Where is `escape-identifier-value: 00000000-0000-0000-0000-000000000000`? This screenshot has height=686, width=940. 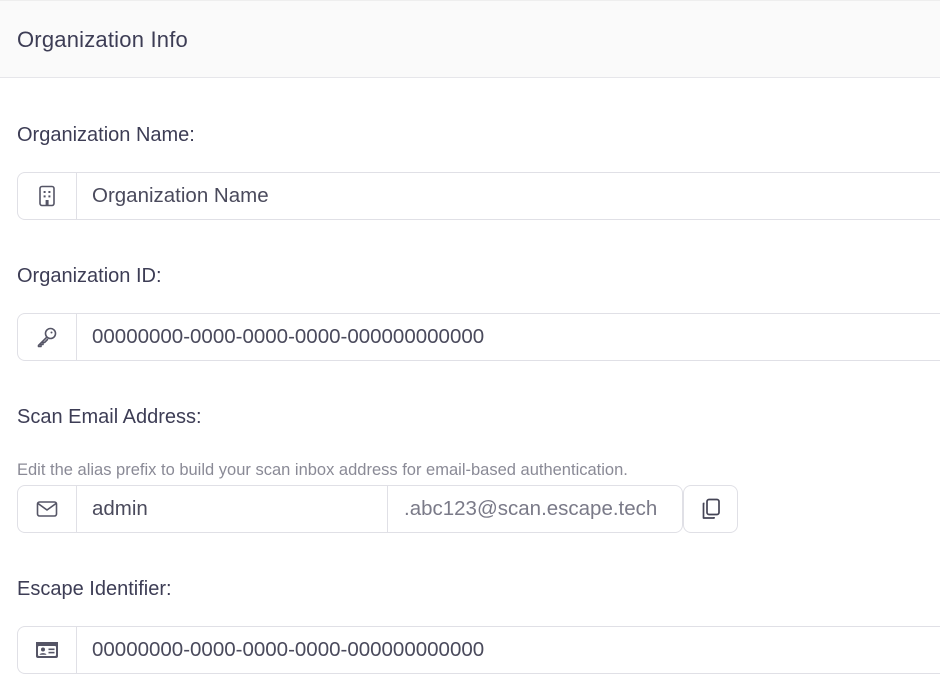 escape-identifier-value: 00000000-0000-0000-0000-000000000000 is located at coordinates (288, 649).